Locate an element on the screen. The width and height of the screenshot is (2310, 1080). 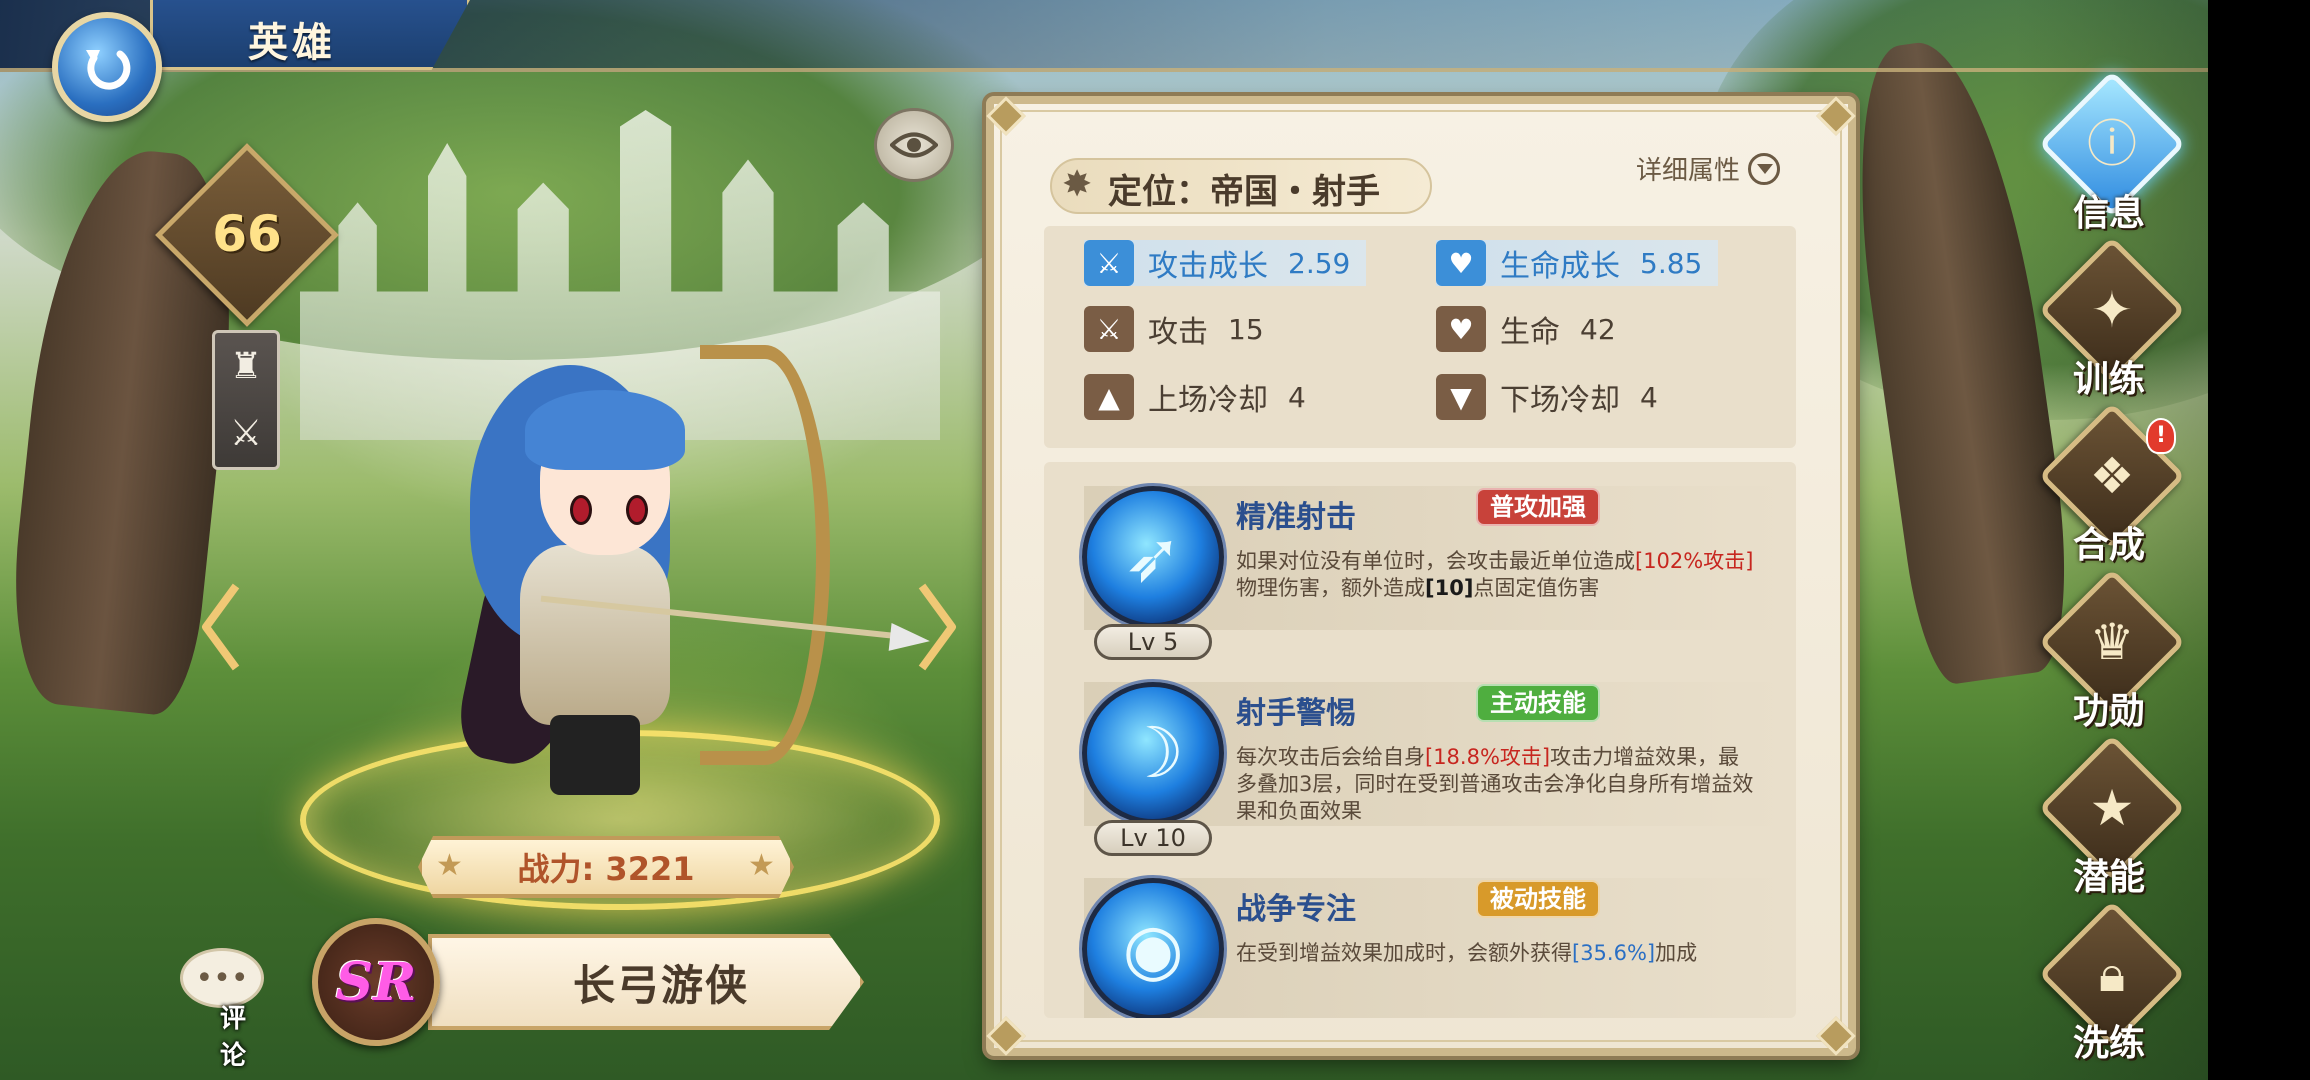
screen-edge-bar is located at coordinates (2259, 540).